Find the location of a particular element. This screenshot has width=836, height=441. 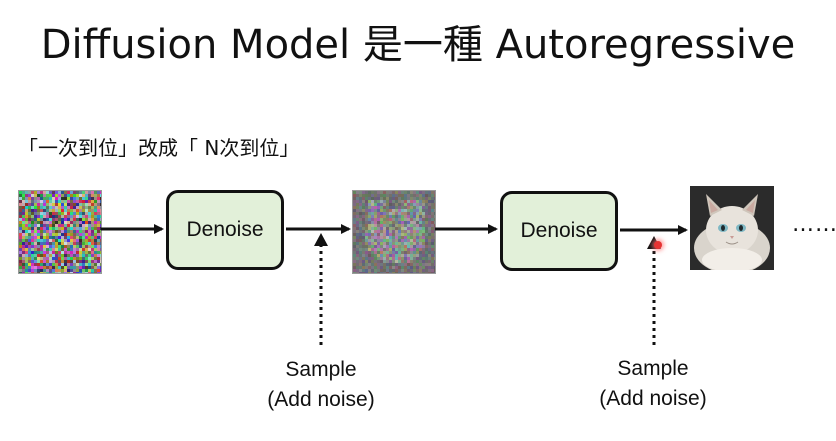

sample-label-1-line1: Sample is located at coordinates (321, 369).